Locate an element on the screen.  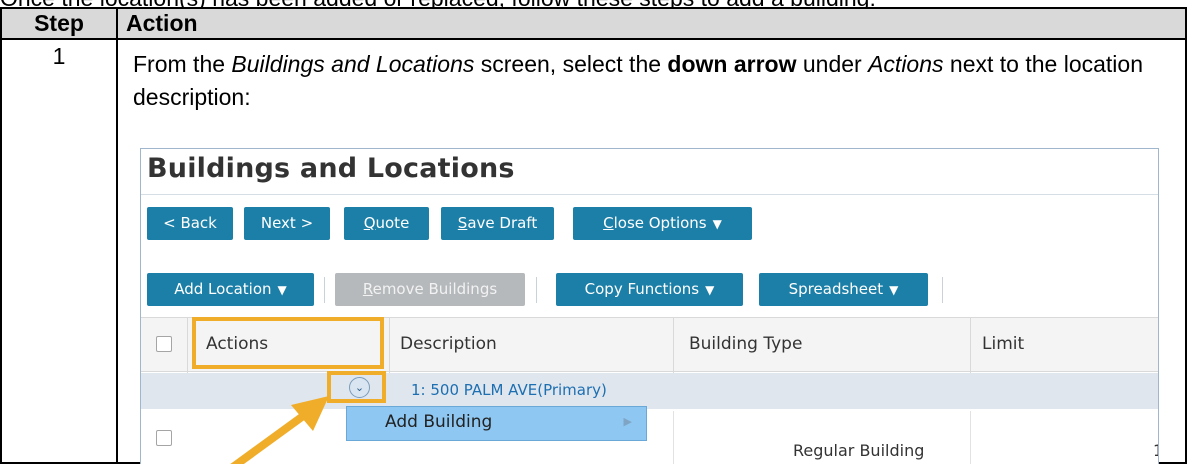
header-step: Step is located at coordinates (59, 23).